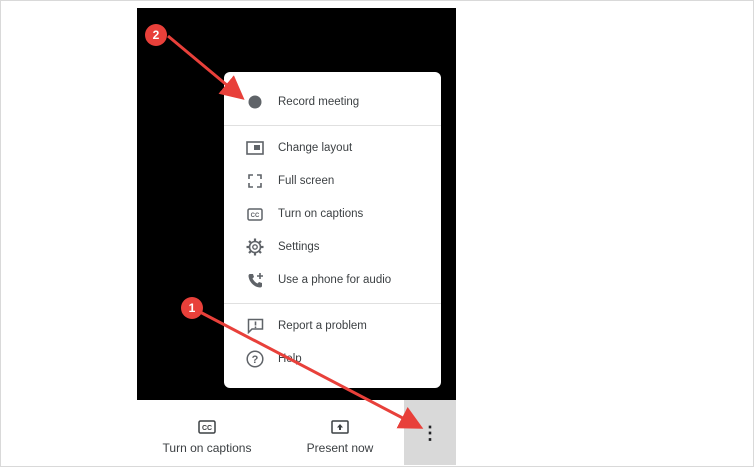  What do you see at coordinates (255, 148) in the screenshot?
I see `layout-icon` at bounding box center [255, 148].